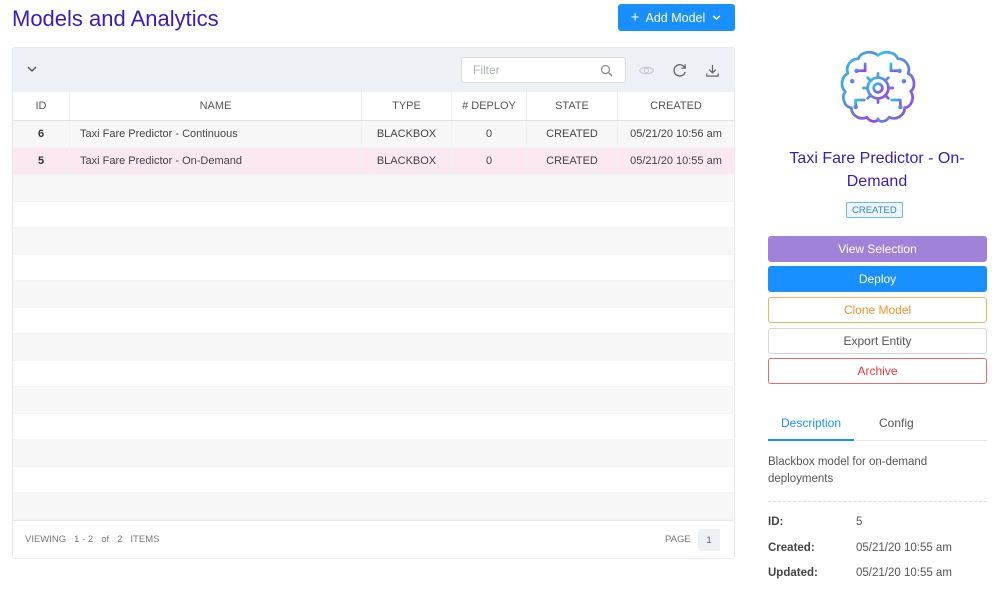  Describe the element at coordinates (41, 161) in the screenshot. I see `cell-id: 5` at that location.